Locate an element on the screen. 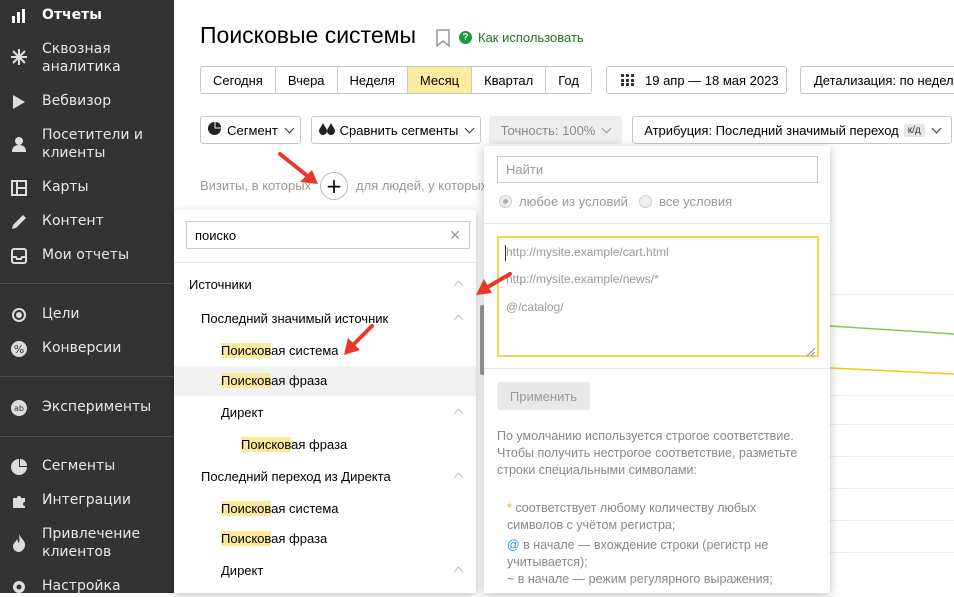  how-to-use-link: ? Как использовать is located at coordinates (521, 37).